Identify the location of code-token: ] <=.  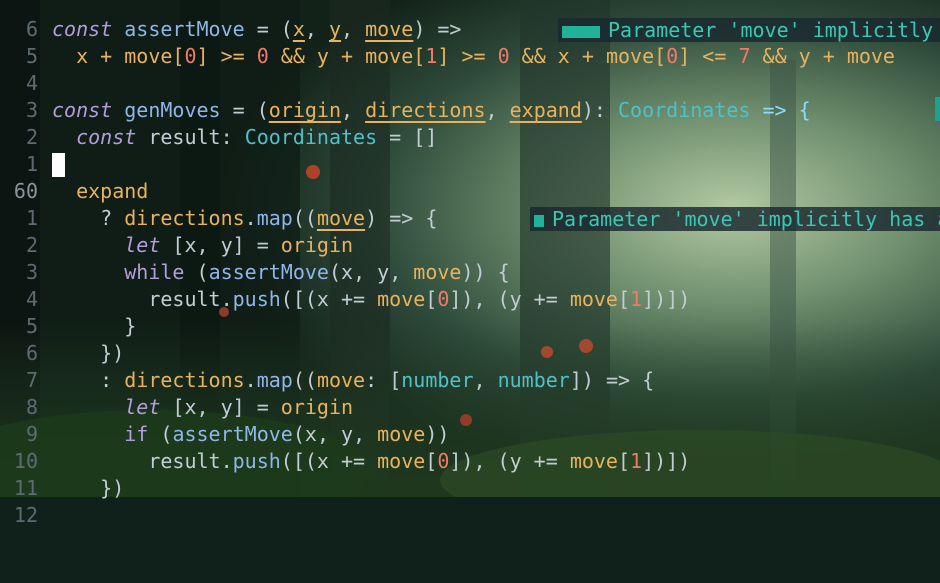
(708, 56).